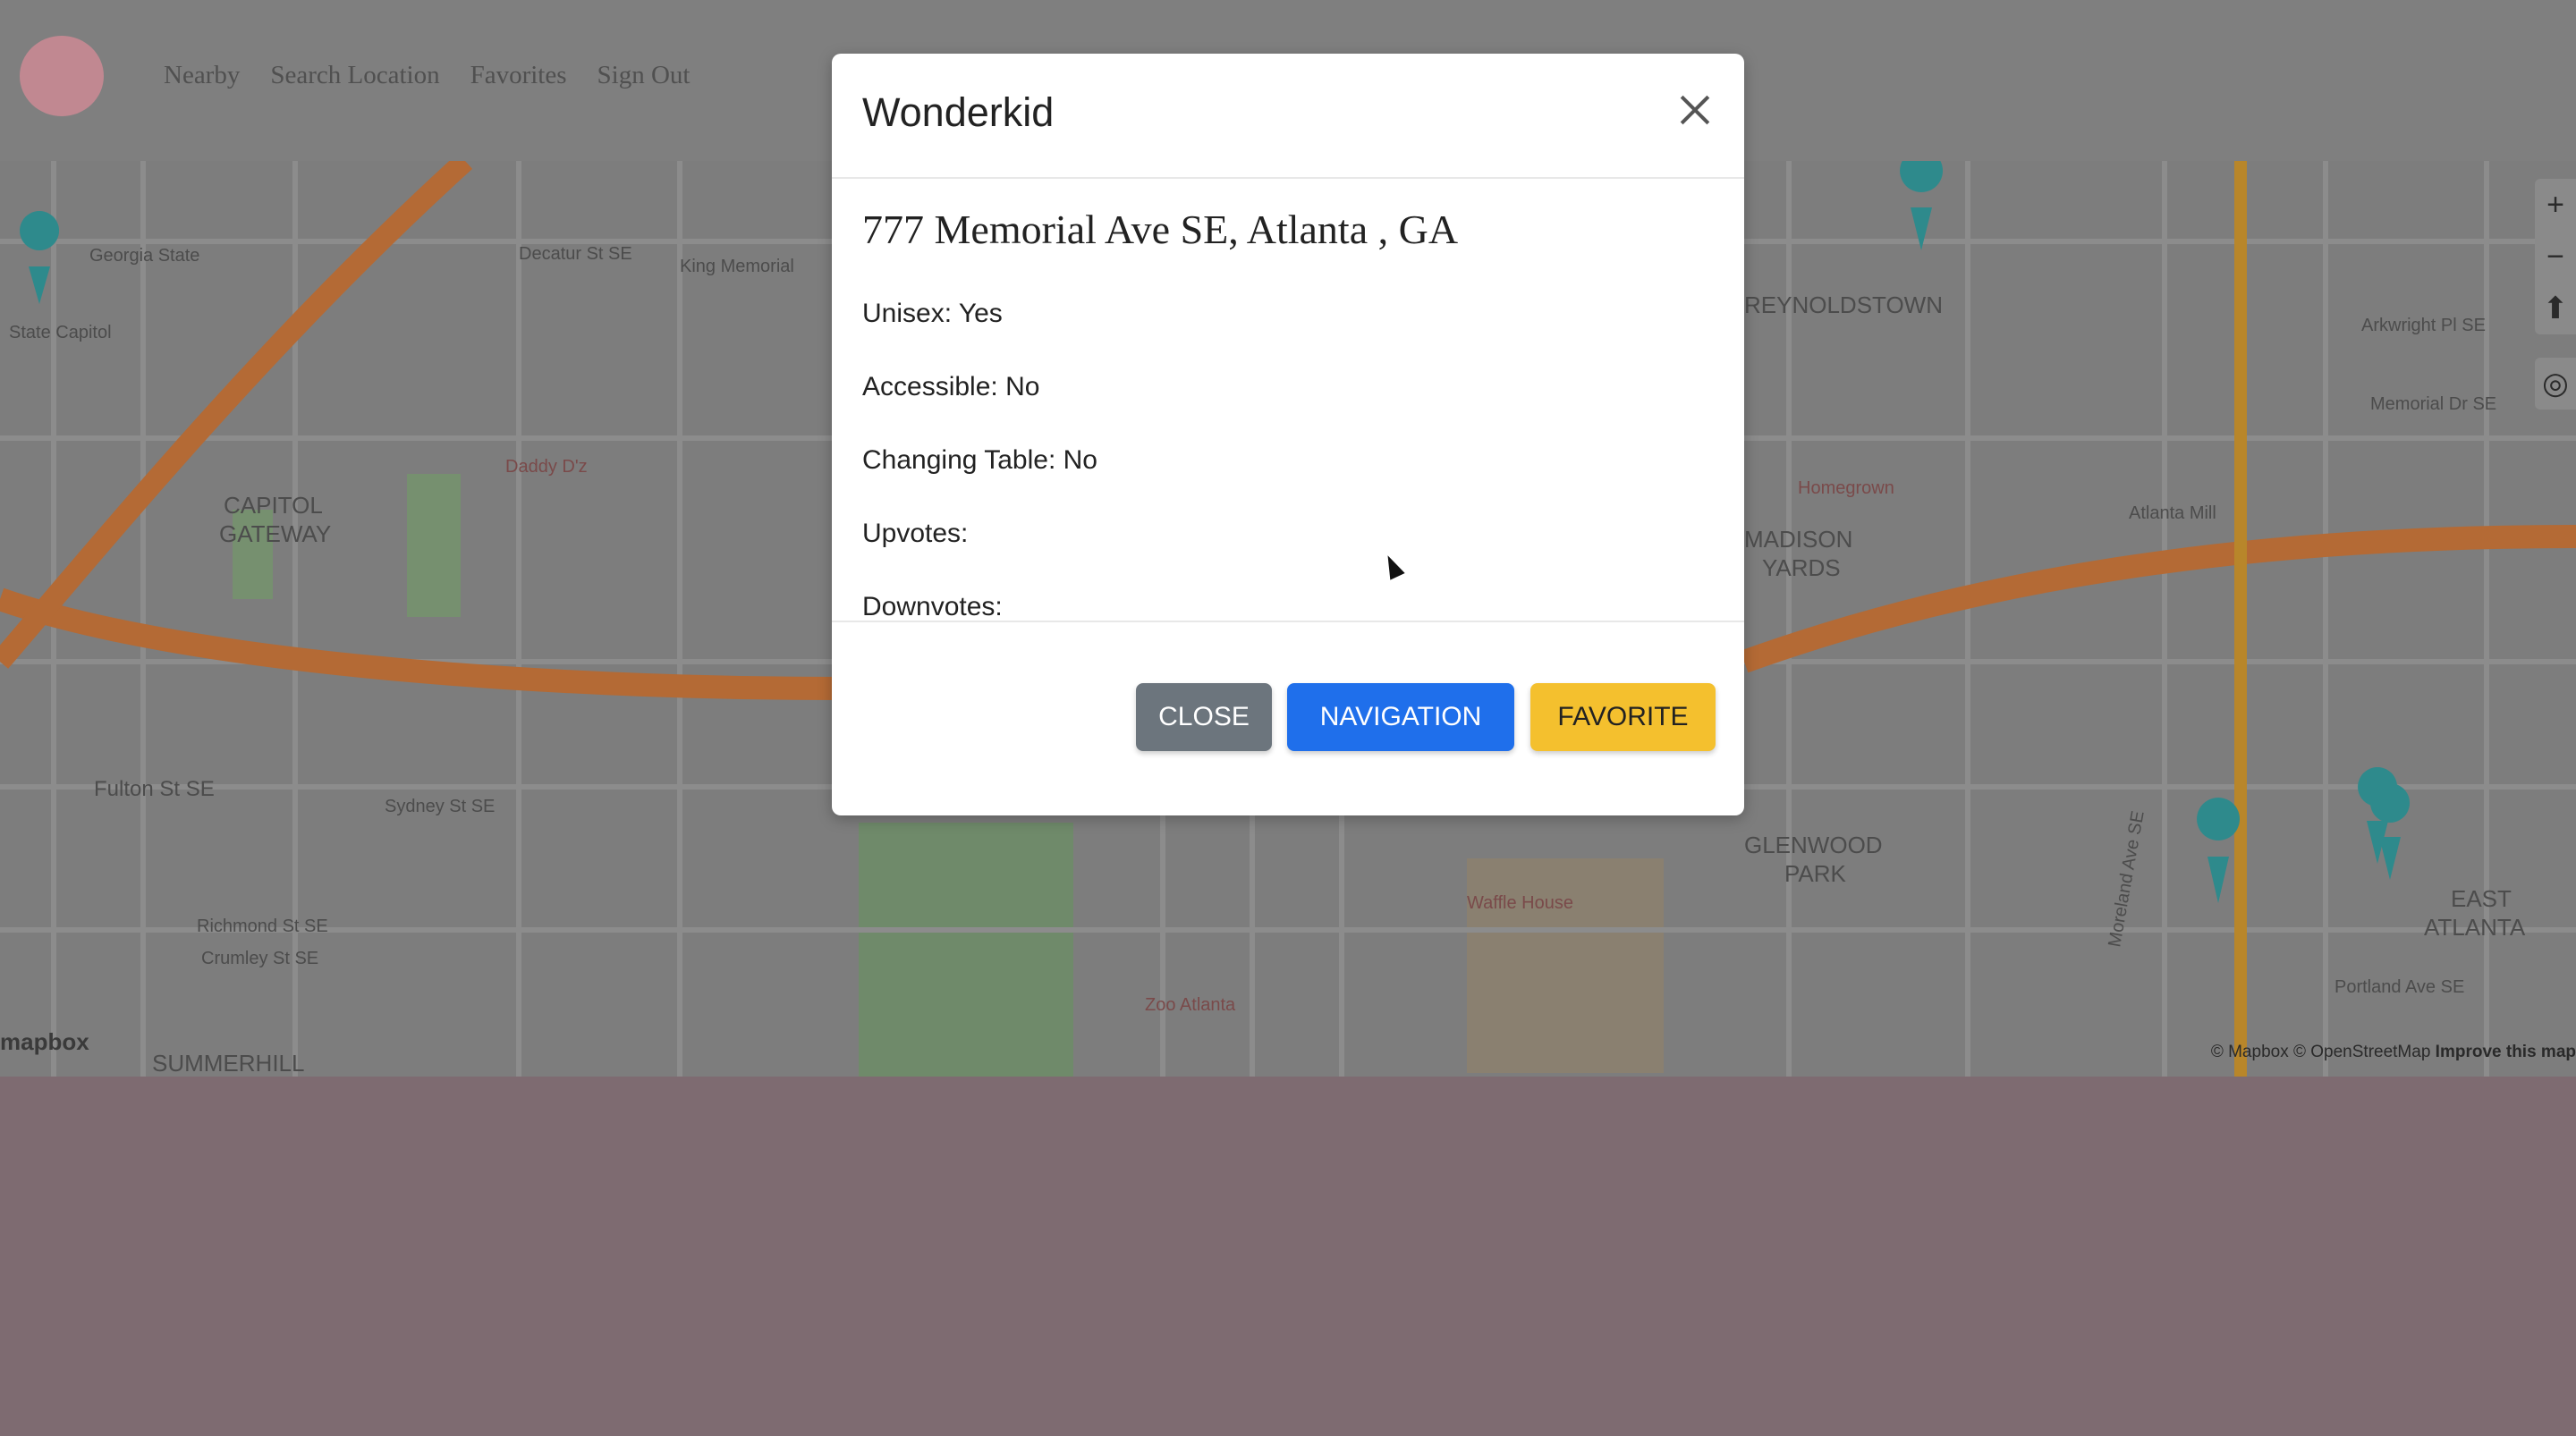  Describe the element at coordinates (1160, 229) in the screenshot. I see `location-address: 777 Memorial Ave SE, Atlanta , GA` at that location.